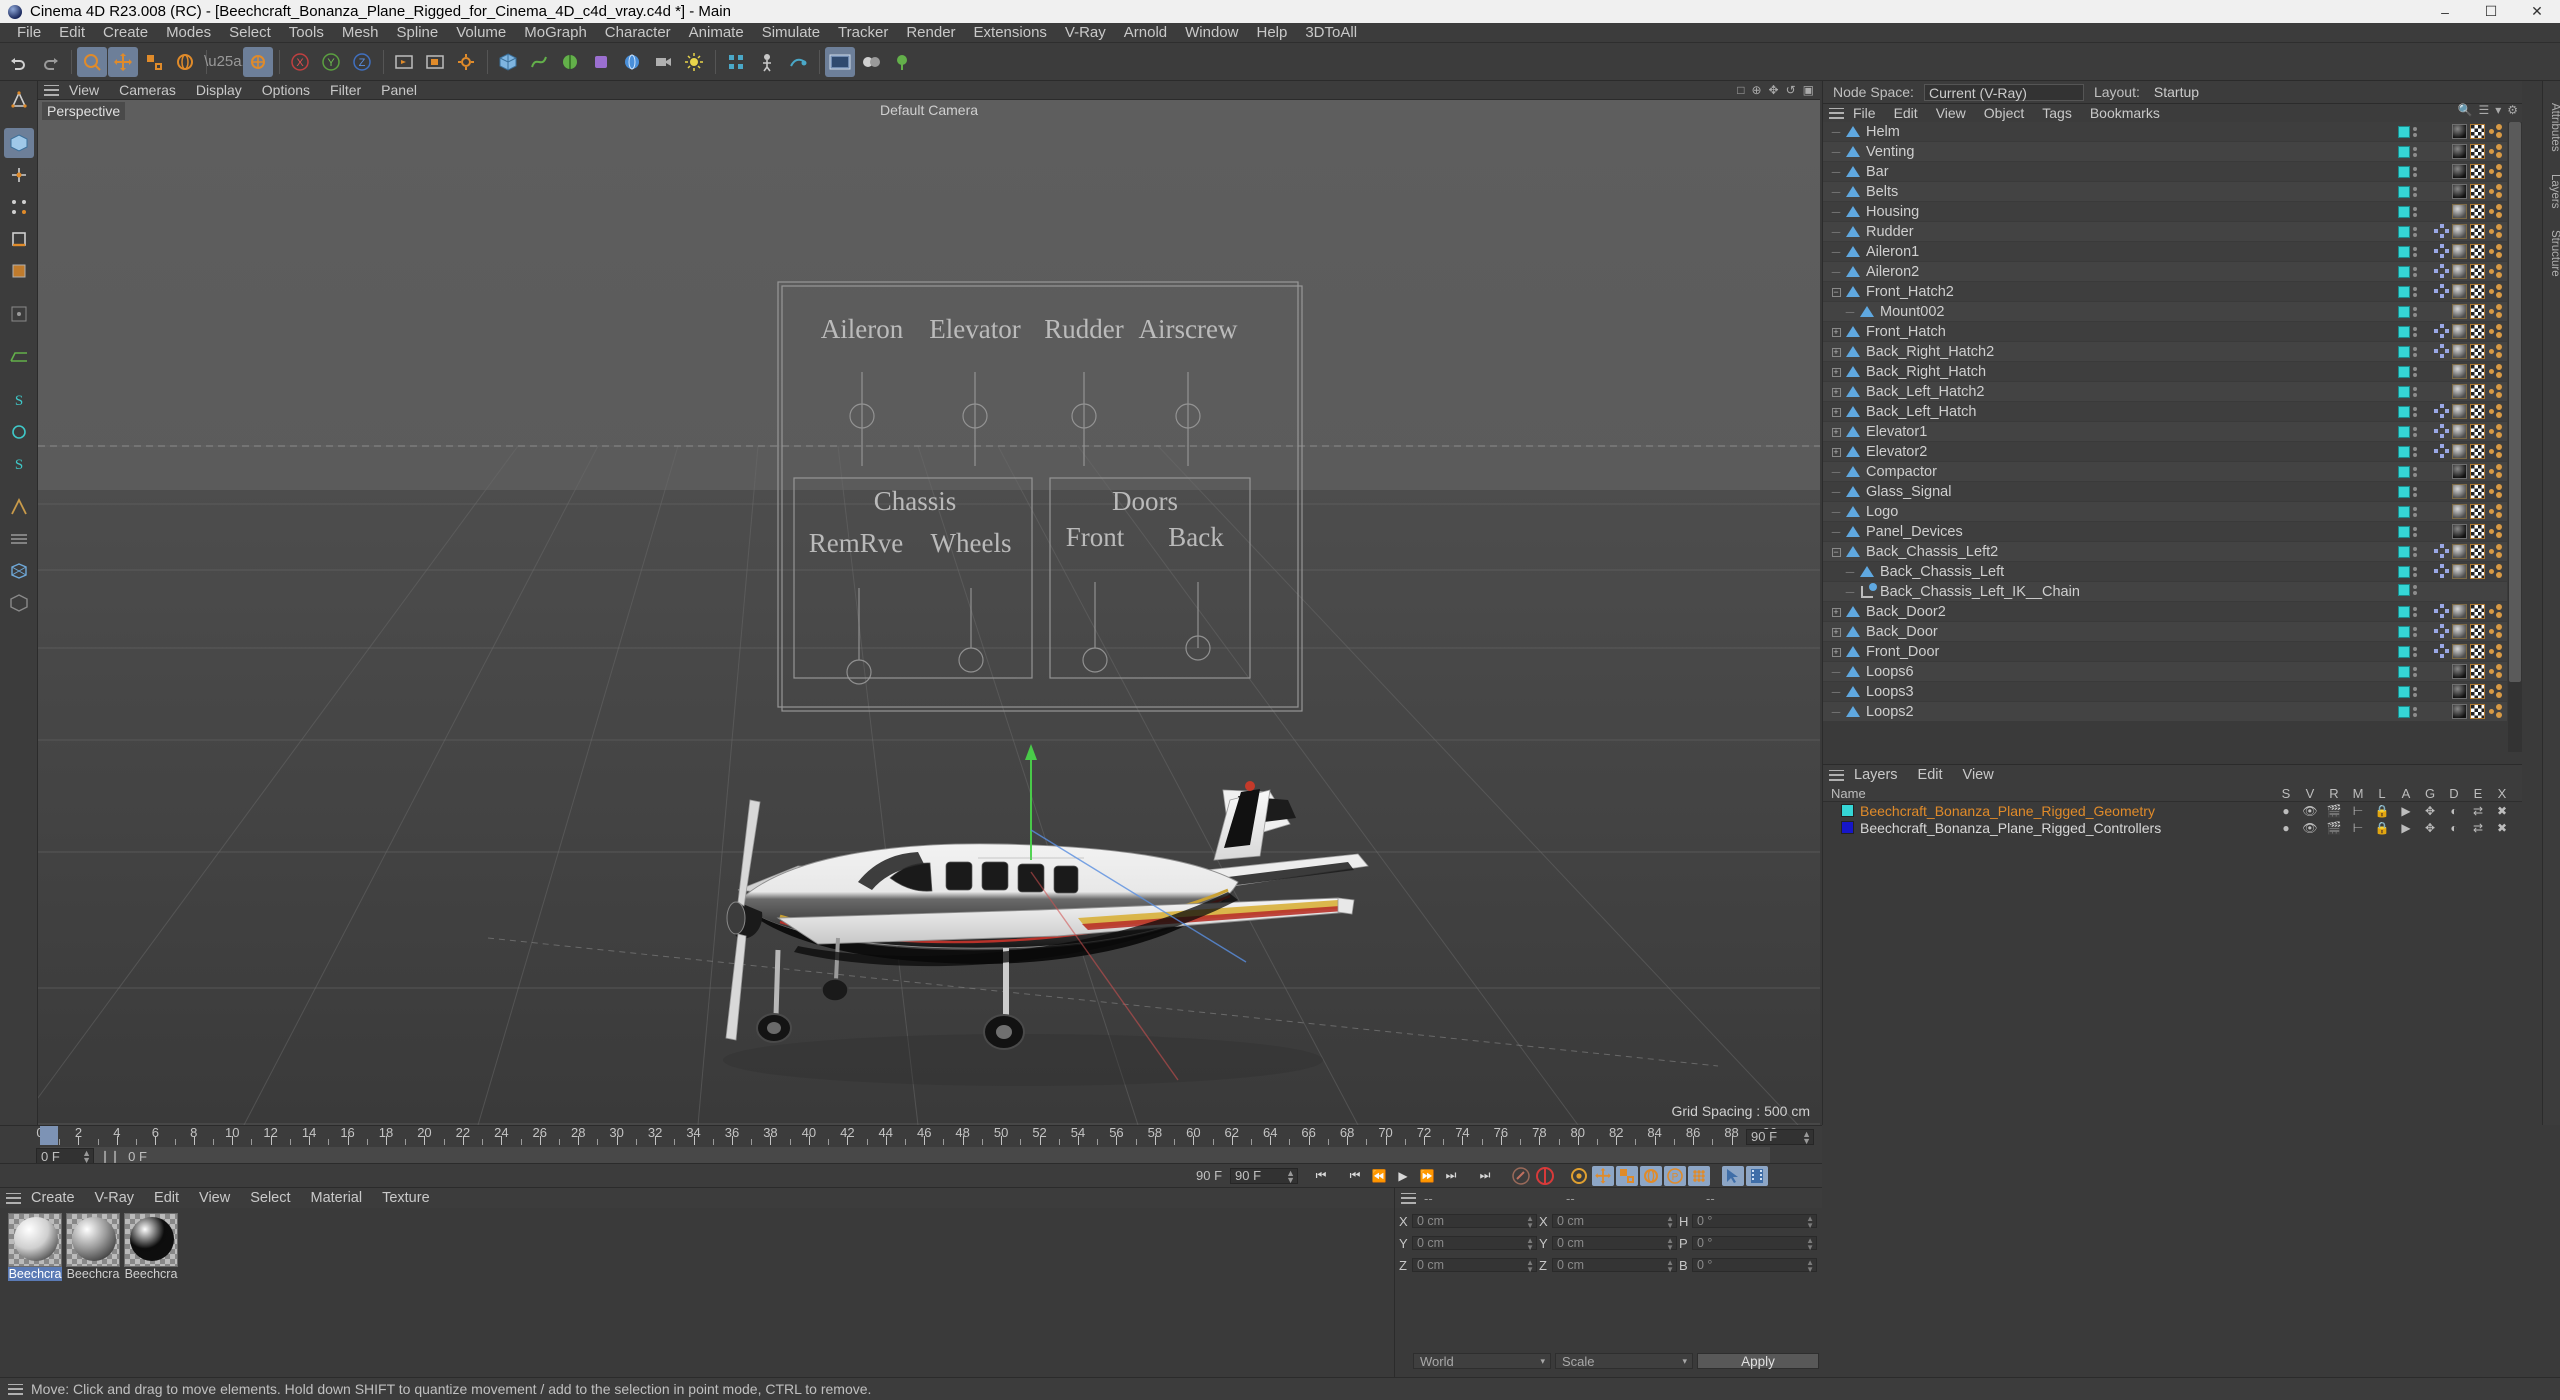 The width and height of the screenshot is (2560, 1400). I want to click on layer-flag-r: 🎬, so click(2334, 811).